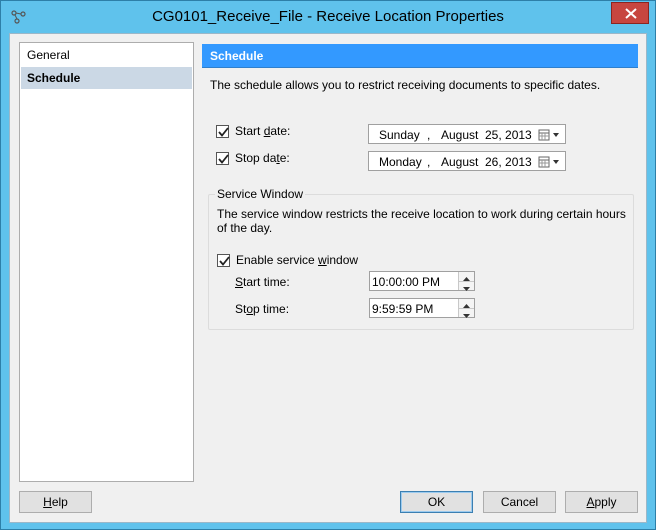 The image size is (656, 530). I want to click on stop-date-checkbox, so click(222, 158).